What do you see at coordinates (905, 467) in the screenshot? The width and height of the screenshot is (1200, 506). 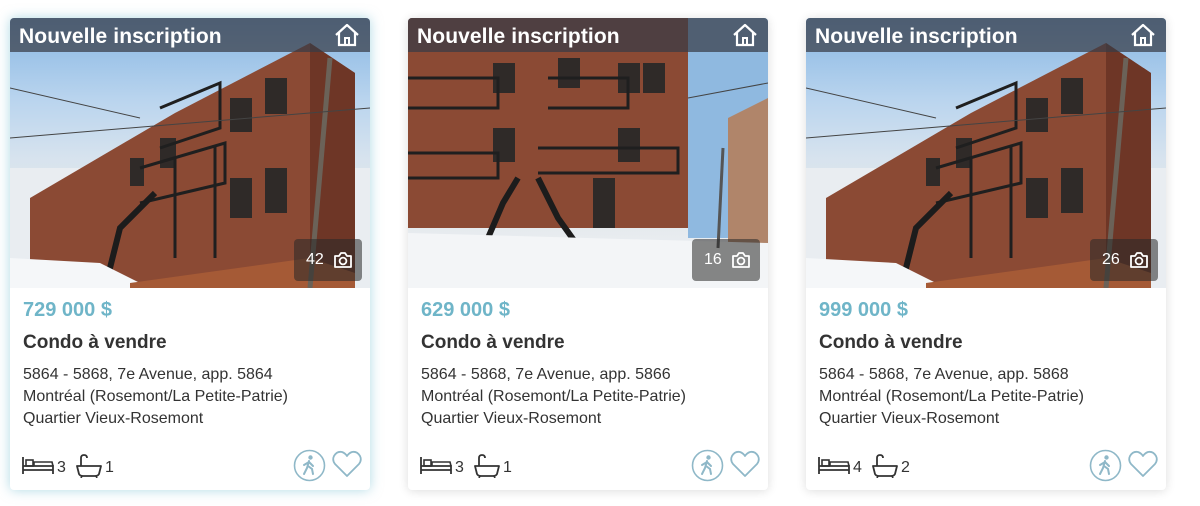 I see `bathroom-count-value: 2` at bounding box center [905, 467].